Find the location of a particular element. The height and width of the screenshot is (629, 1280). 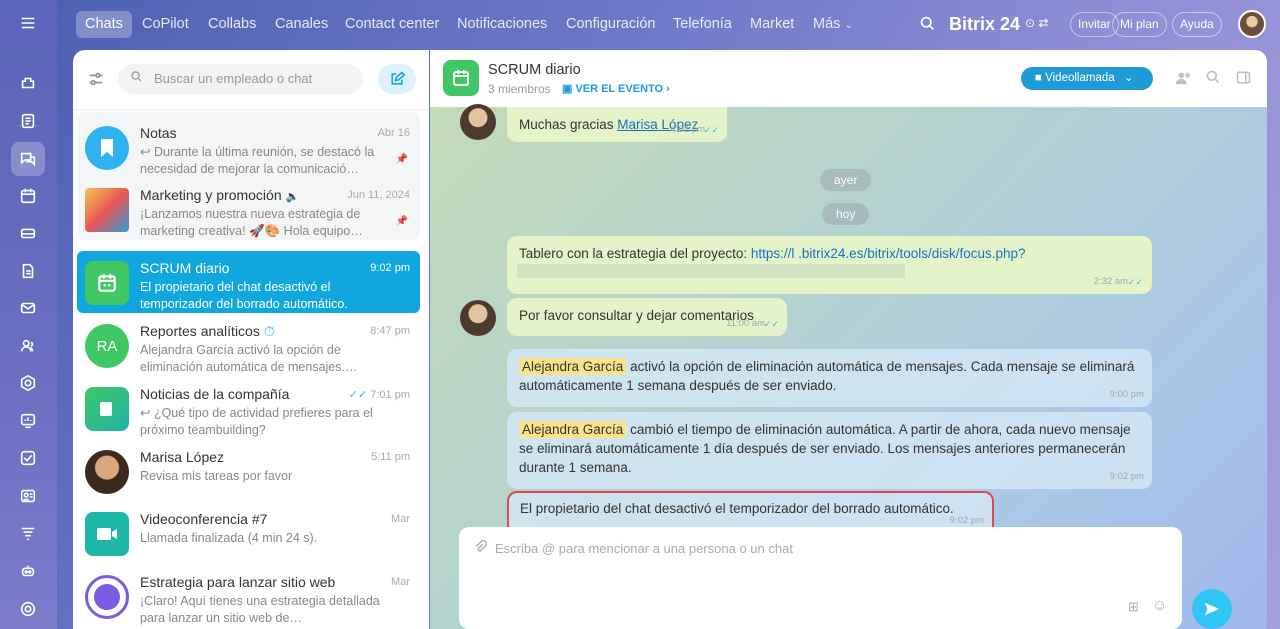

chat-time: Jun 11, 2024 is located at coordinates (378, 195).